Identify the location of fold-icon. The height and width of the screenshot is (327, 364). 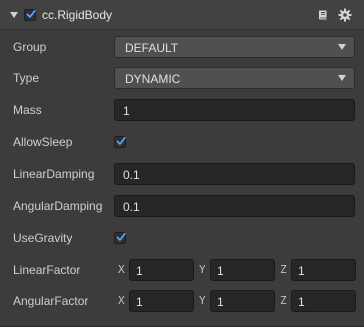
(14, 15).